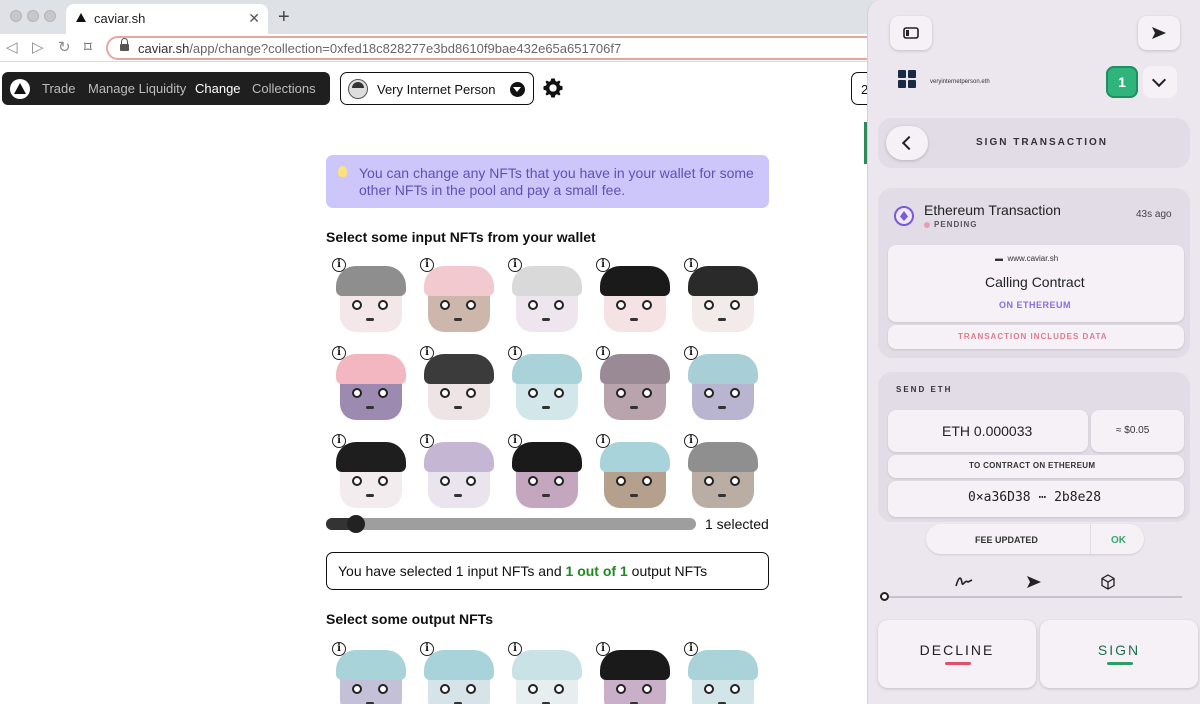  What do you see at coordinates (284, 88) in the screenshot?
I see `nav-link-collections: Collections` at bounding box center [284, 88].